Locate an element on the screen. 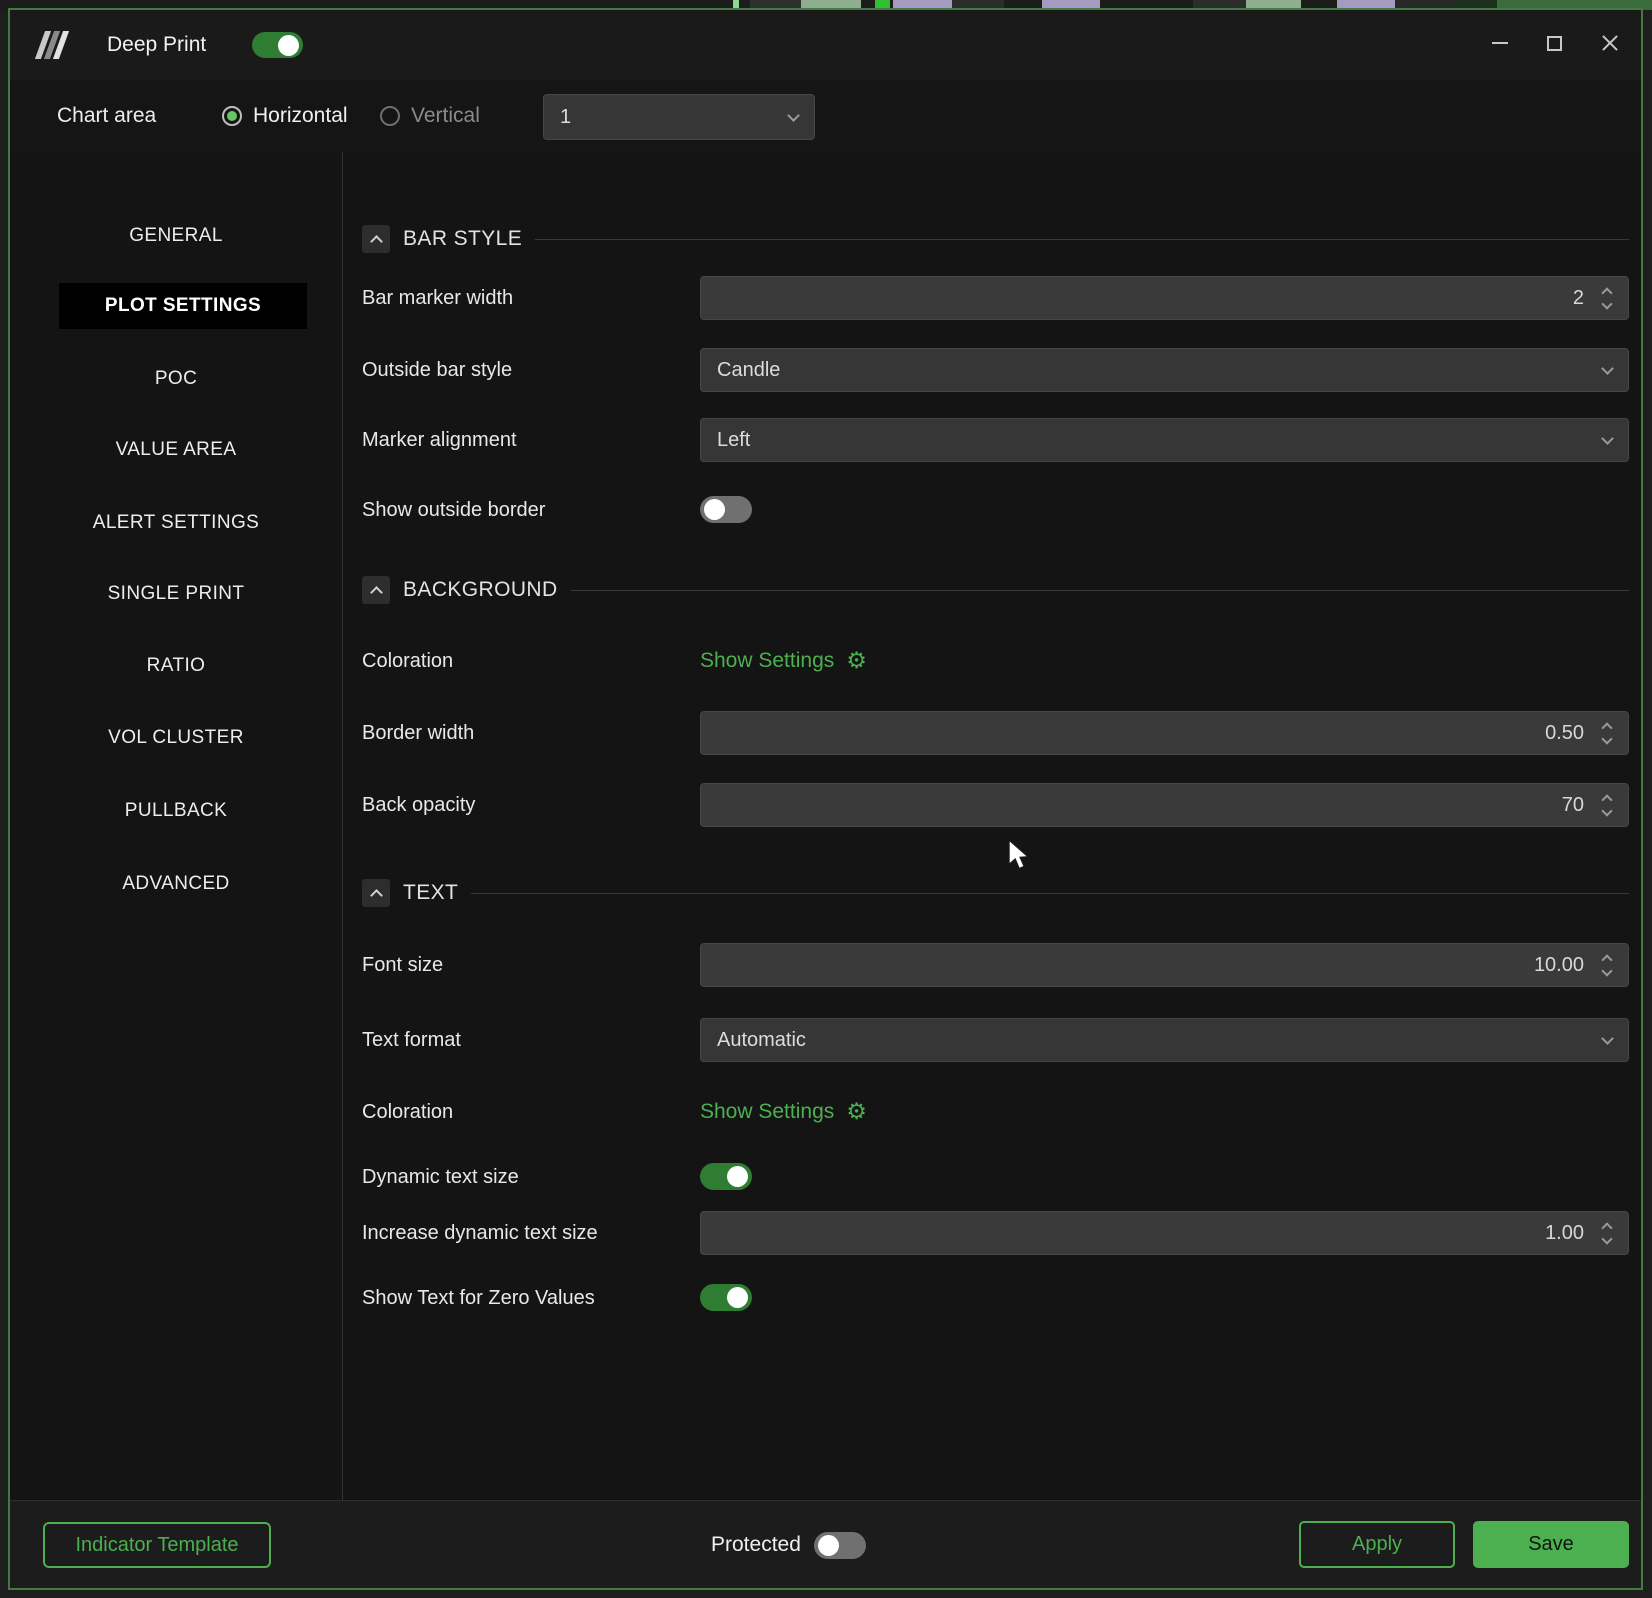 Image resolution: width=1652 pixels, height=1598 pixels. indicator-enabled-toggle is located at coordinates (277, 45).